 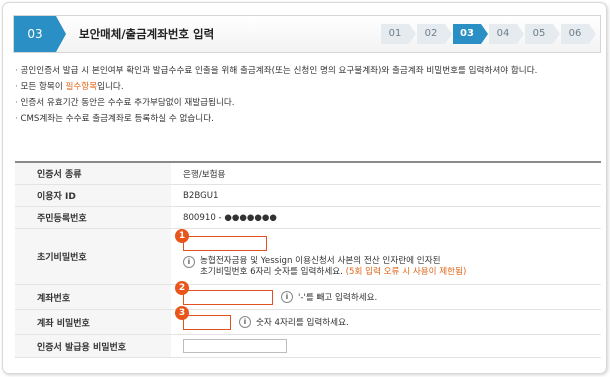 What do you see at coordinates (235, 346) in the screenshot?
I see `cert-password-input` at bounding box center [235, 346].